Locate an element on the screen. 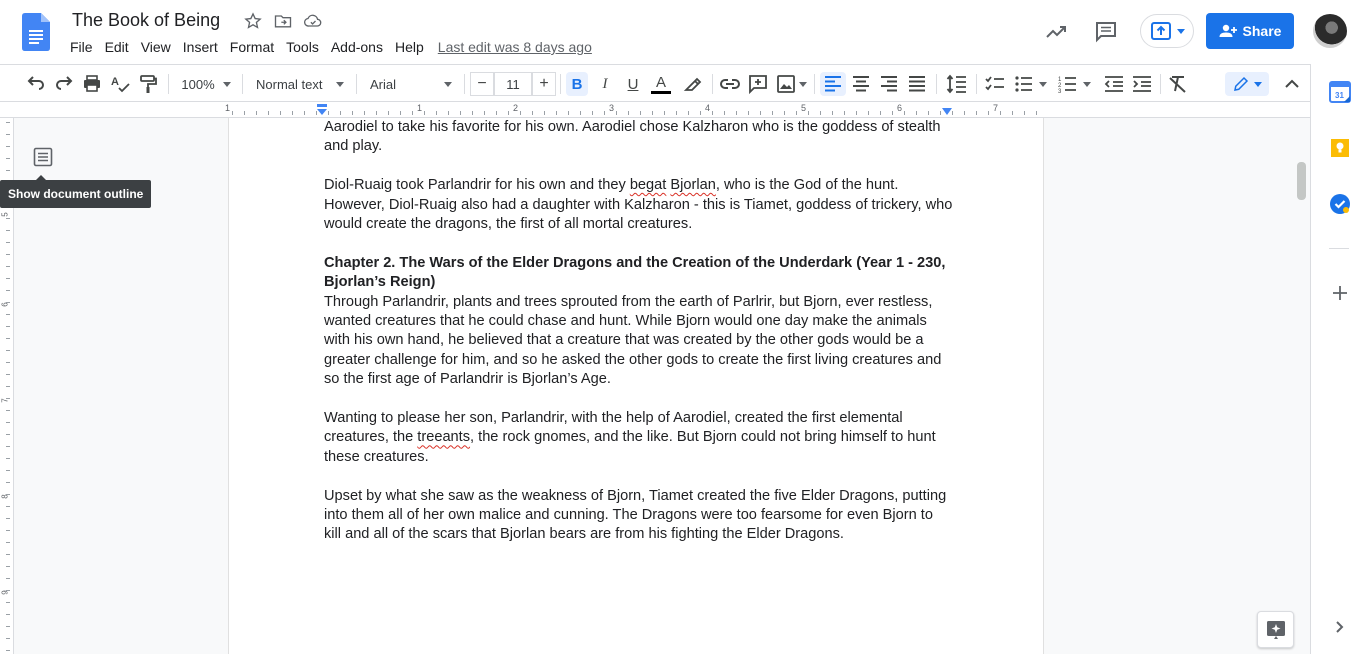  add-comment-icon is located at coordinates (758, 84).